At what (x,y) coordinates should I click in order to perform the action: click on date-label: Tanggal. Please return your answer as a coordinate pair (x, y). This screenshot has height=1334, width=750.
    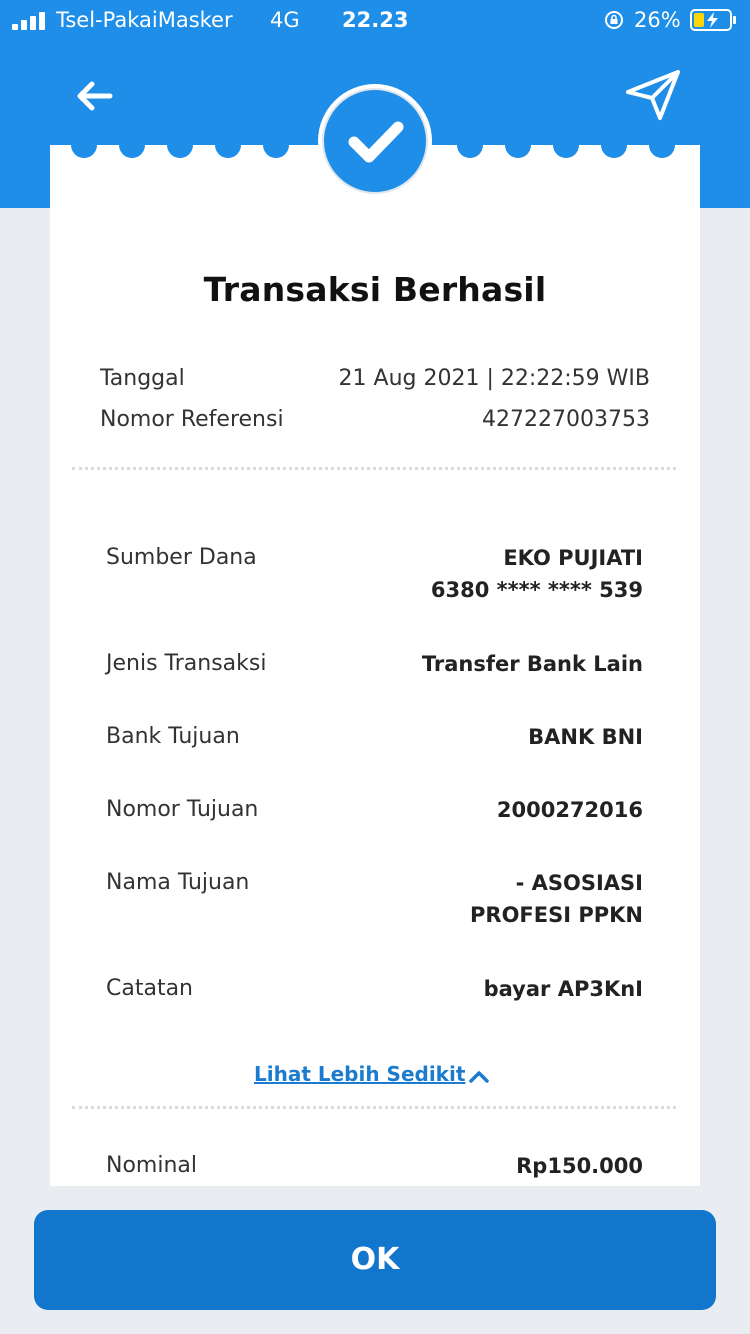
    Looking at the image, I should click on (142, 378).